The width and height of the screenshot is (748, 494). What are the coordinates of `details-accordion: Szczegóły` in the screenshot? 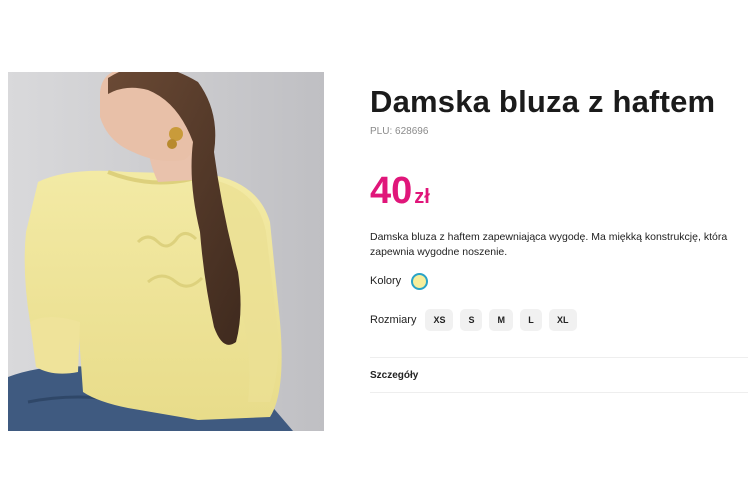 It's located at (559, 375).